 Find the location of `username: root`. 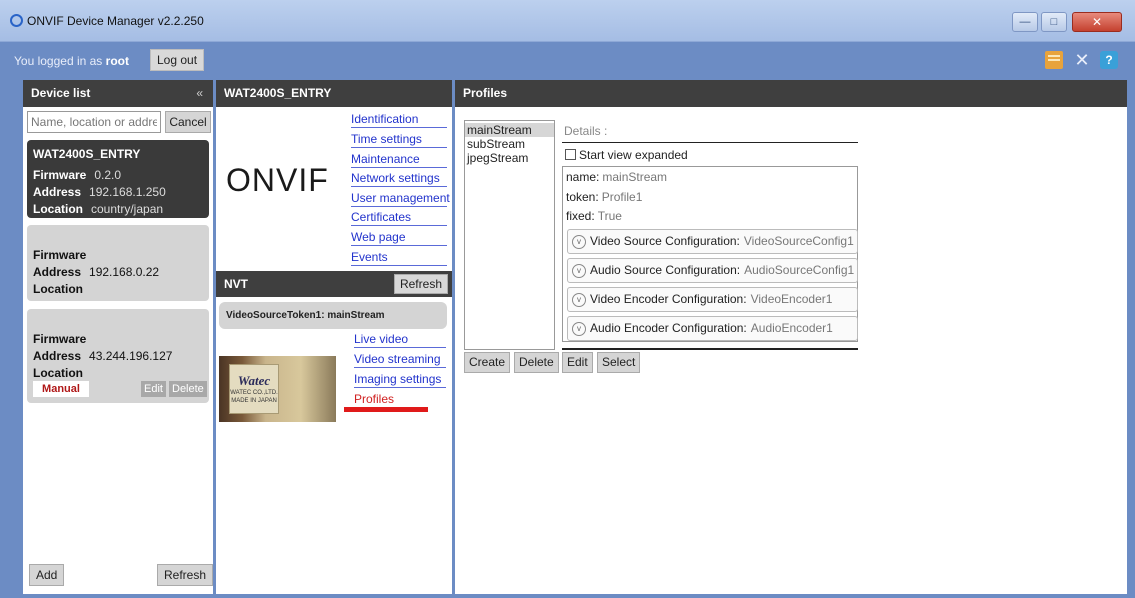

username: root is located at coordinates (117, 61).